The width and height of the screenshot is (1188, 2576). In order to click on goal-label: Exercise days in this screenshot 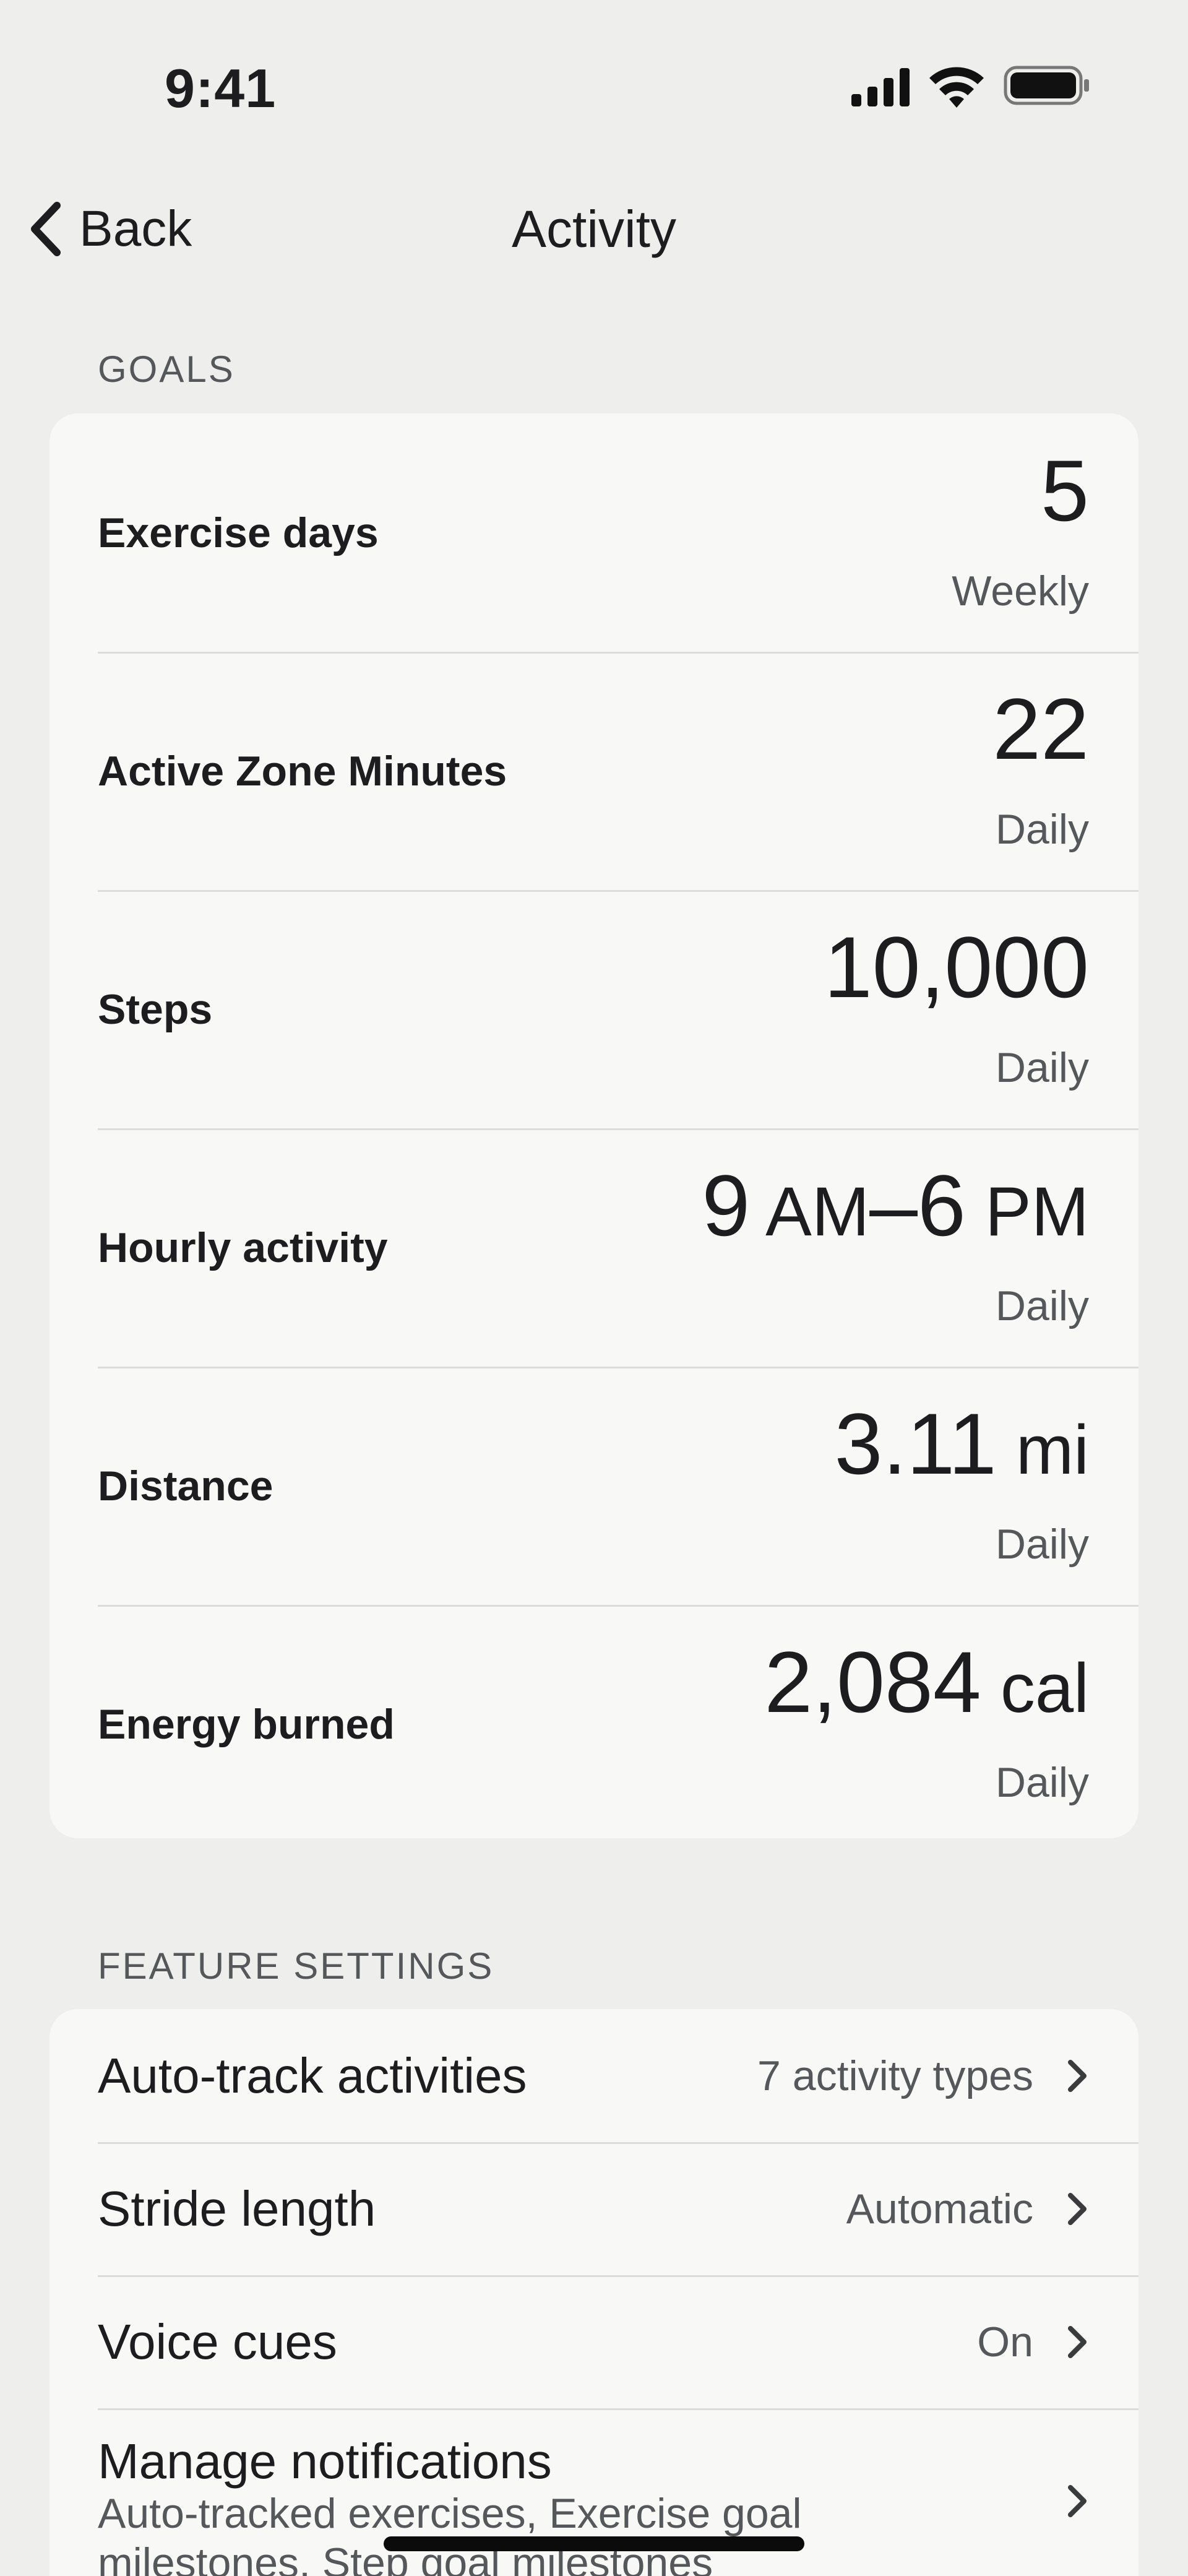, I will do `click(238, 532)`.